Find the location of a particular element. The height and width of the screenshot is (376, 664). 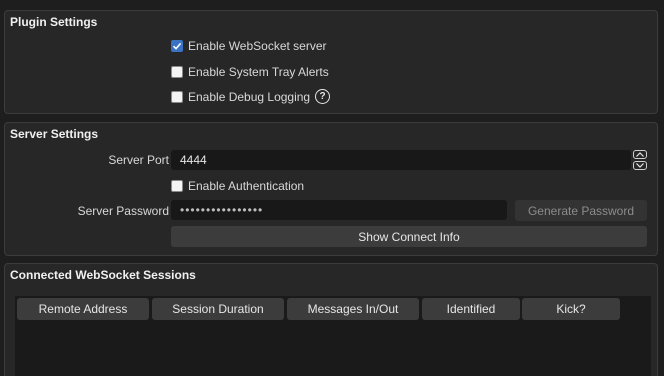

server-settings-title: Server Settings is located at coordinates (54, 134).